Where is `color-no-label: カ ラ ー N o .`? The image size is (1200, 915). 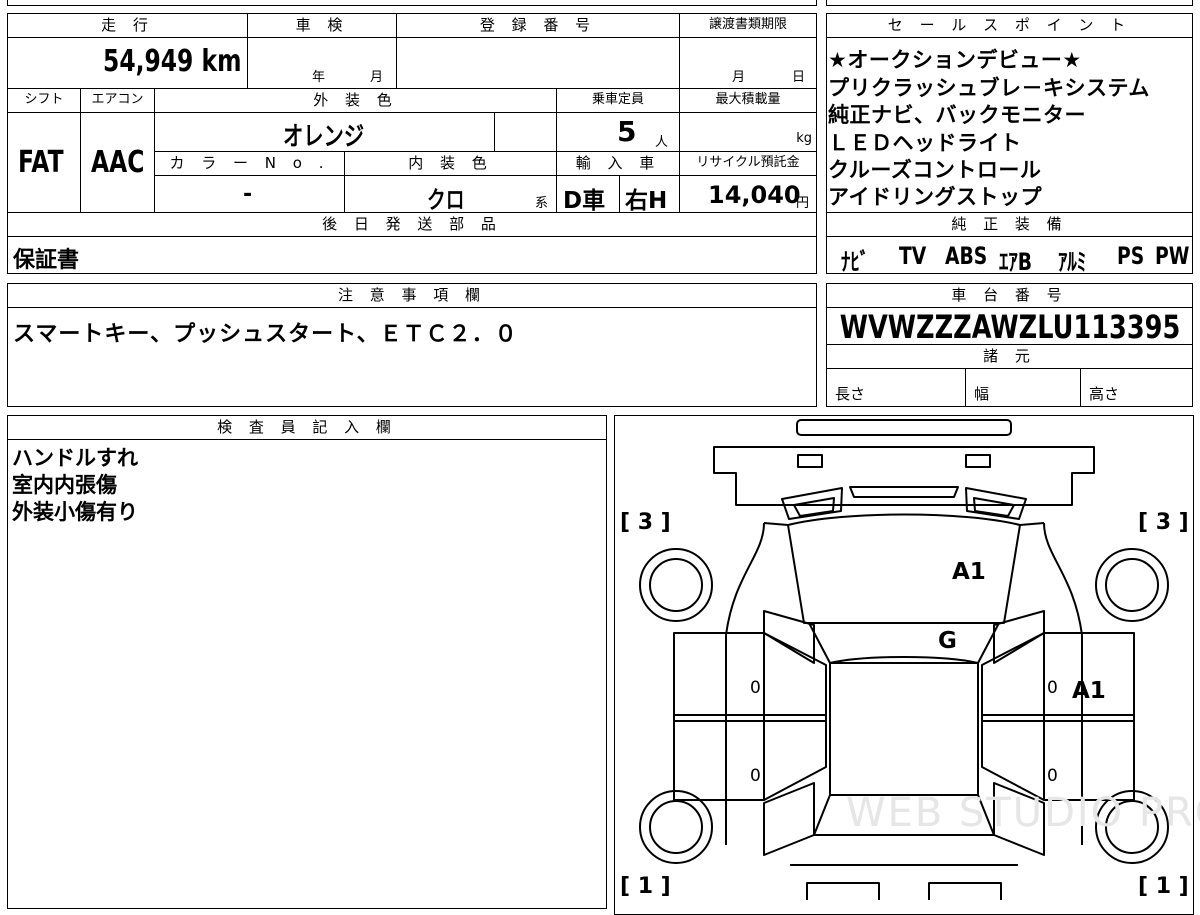
color-no-label: カ ラ ー N o . is located at coordinates (249, 163).